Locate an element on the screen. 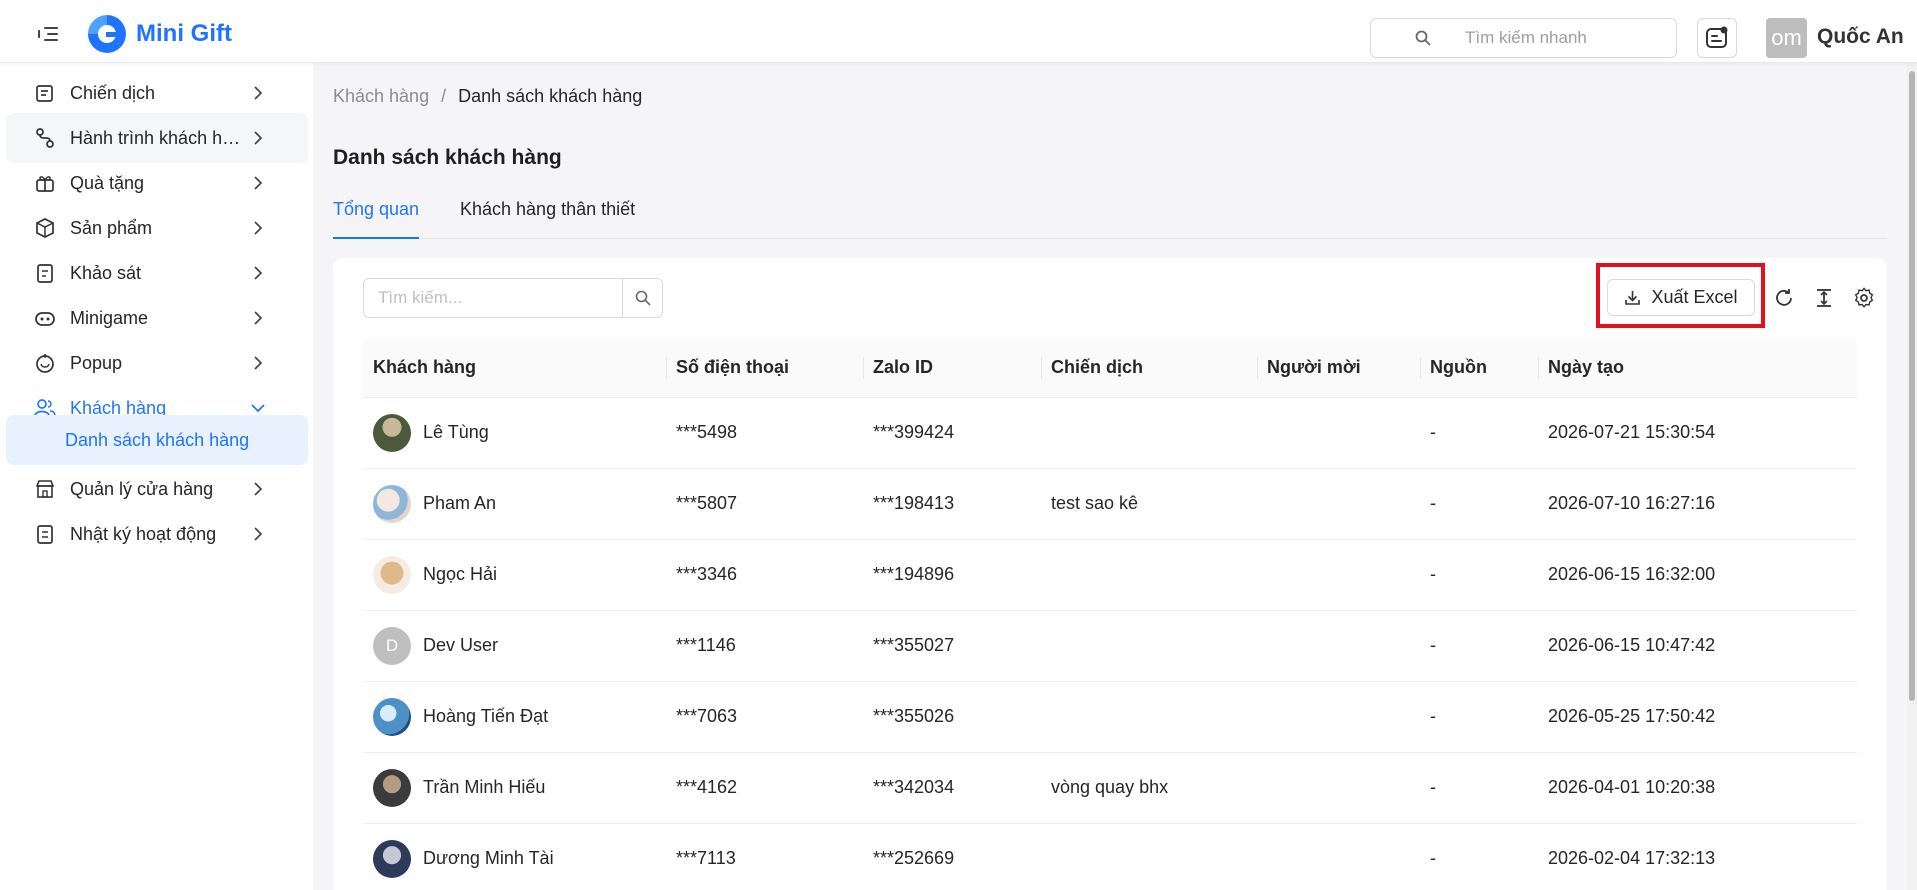  column-header-phone: Số điện thoại is located at coordinates (764, 368).